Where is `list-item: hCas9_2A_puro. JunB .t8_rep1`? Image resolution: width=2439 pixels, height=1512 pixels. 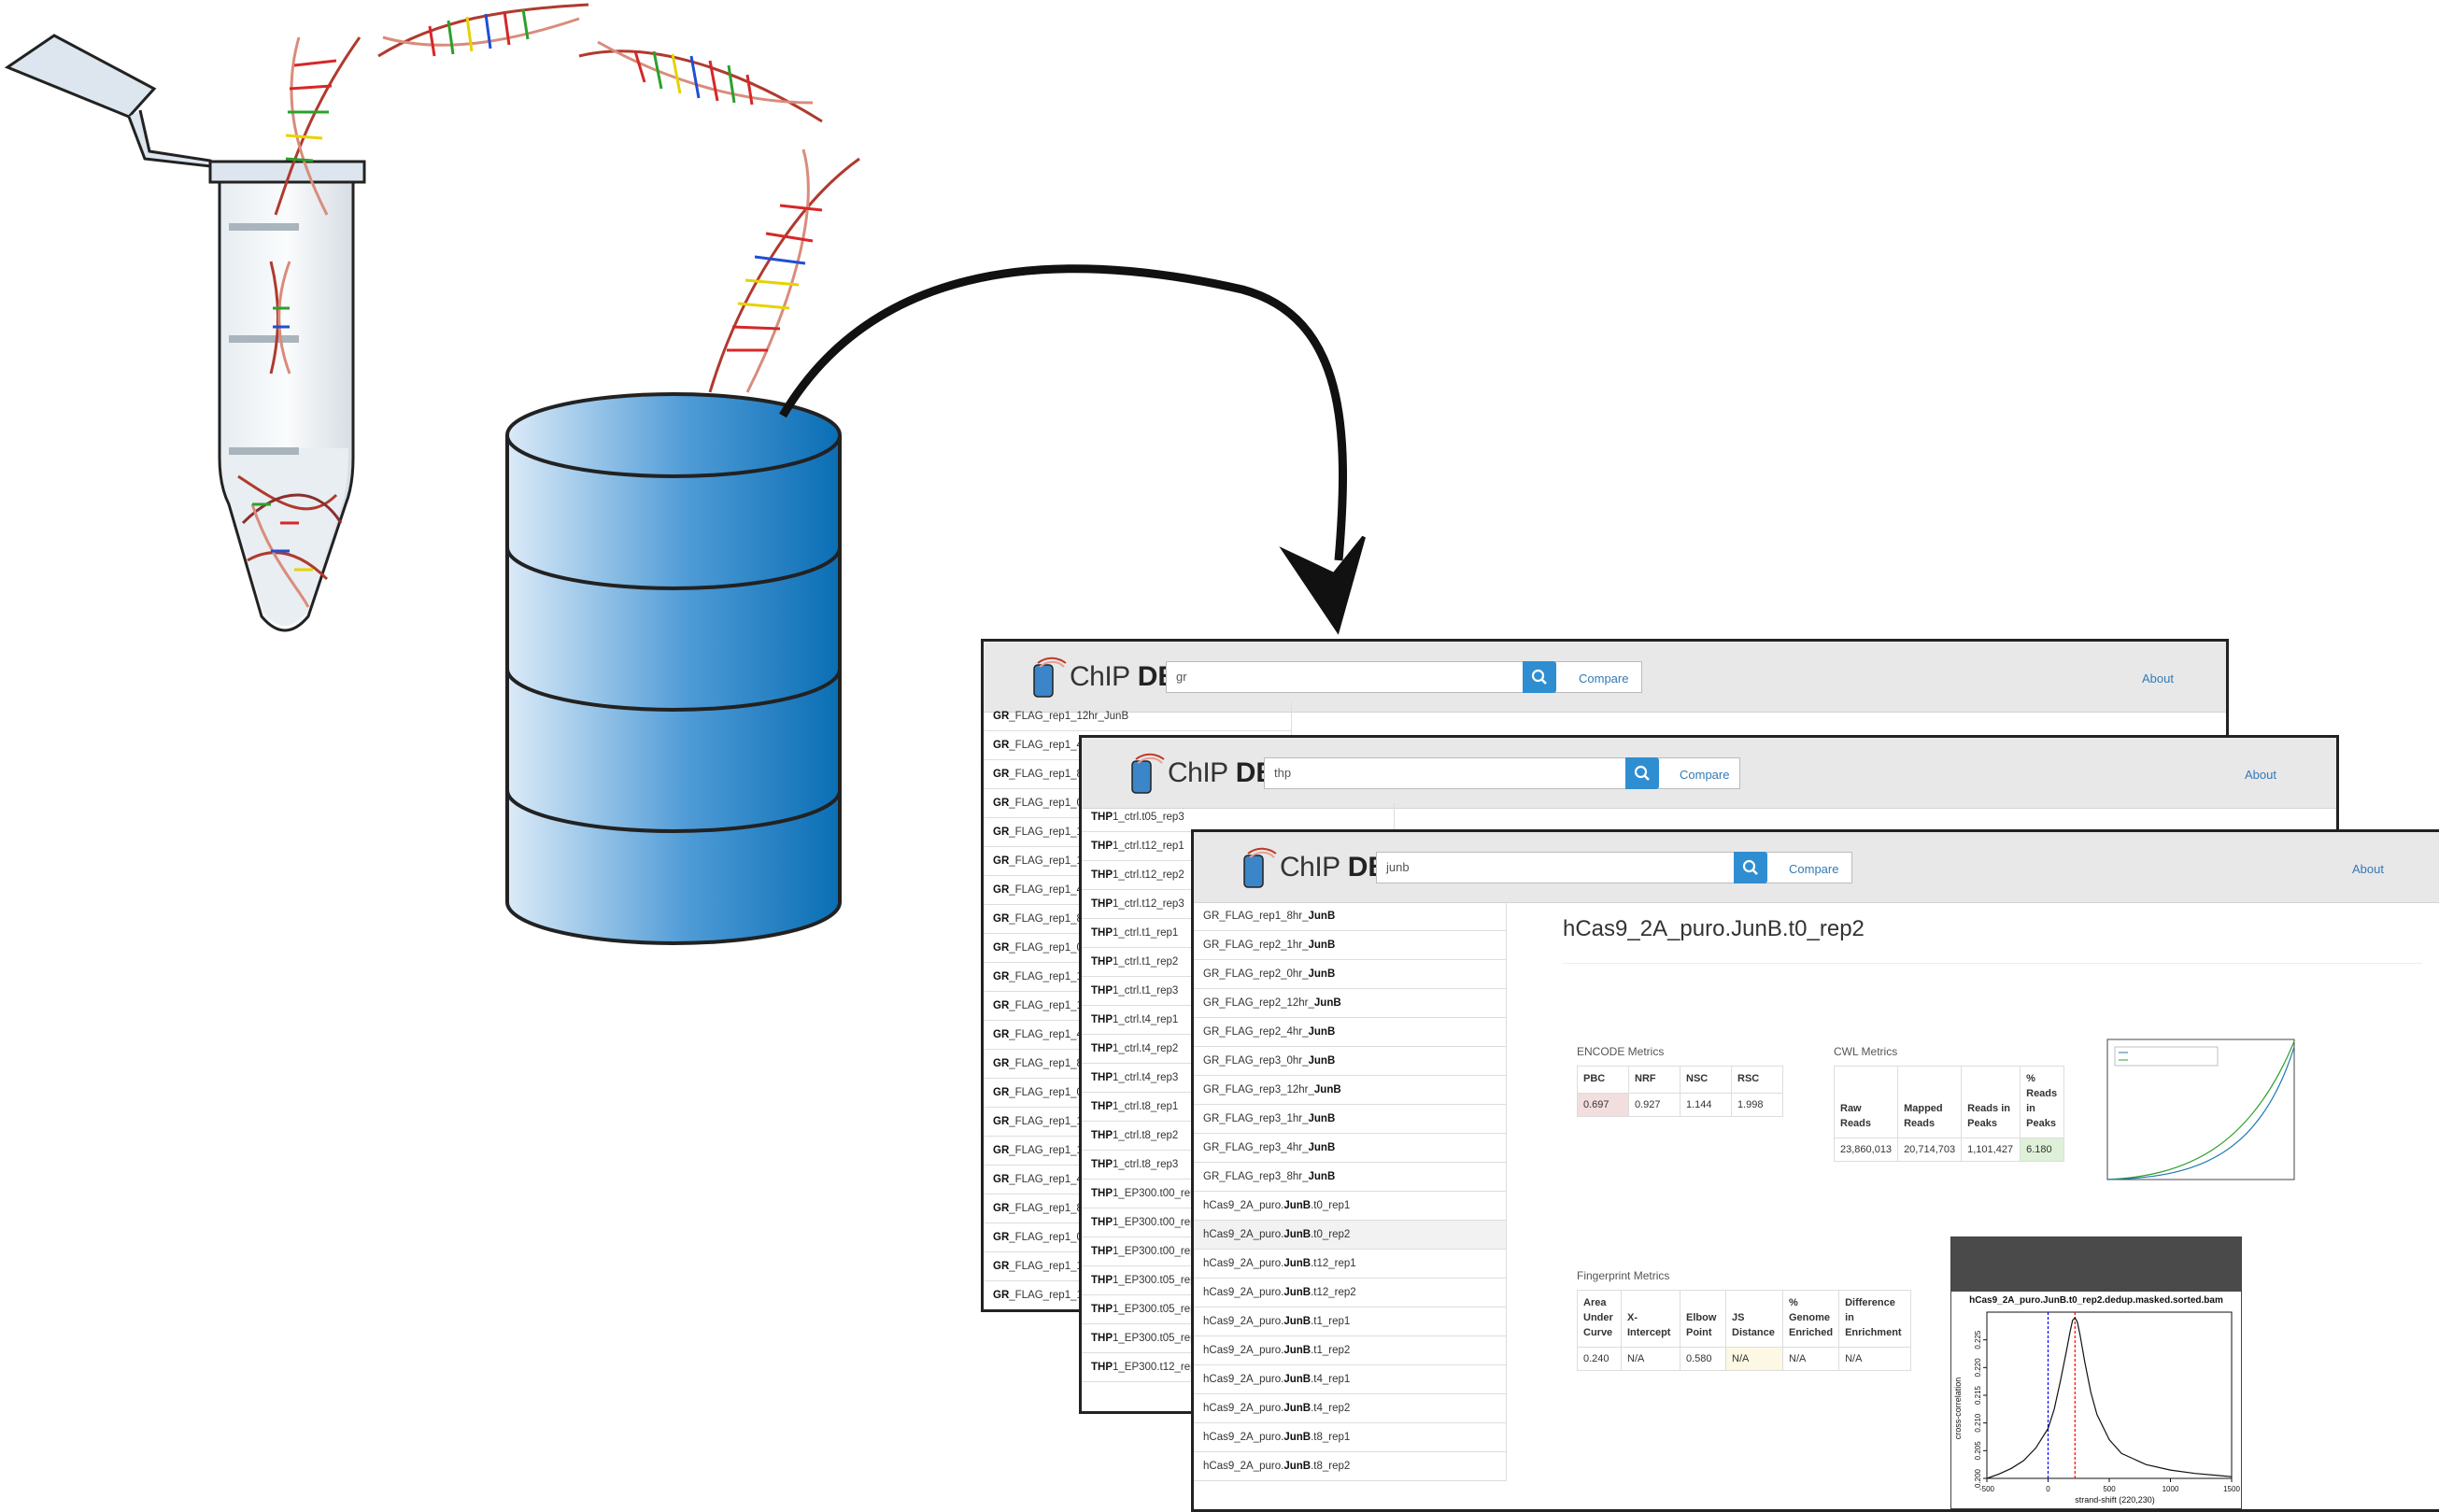
list-item: hCas9_2A_puro. JunB .t8_rep1 is located at coordinates (1350, 1437).